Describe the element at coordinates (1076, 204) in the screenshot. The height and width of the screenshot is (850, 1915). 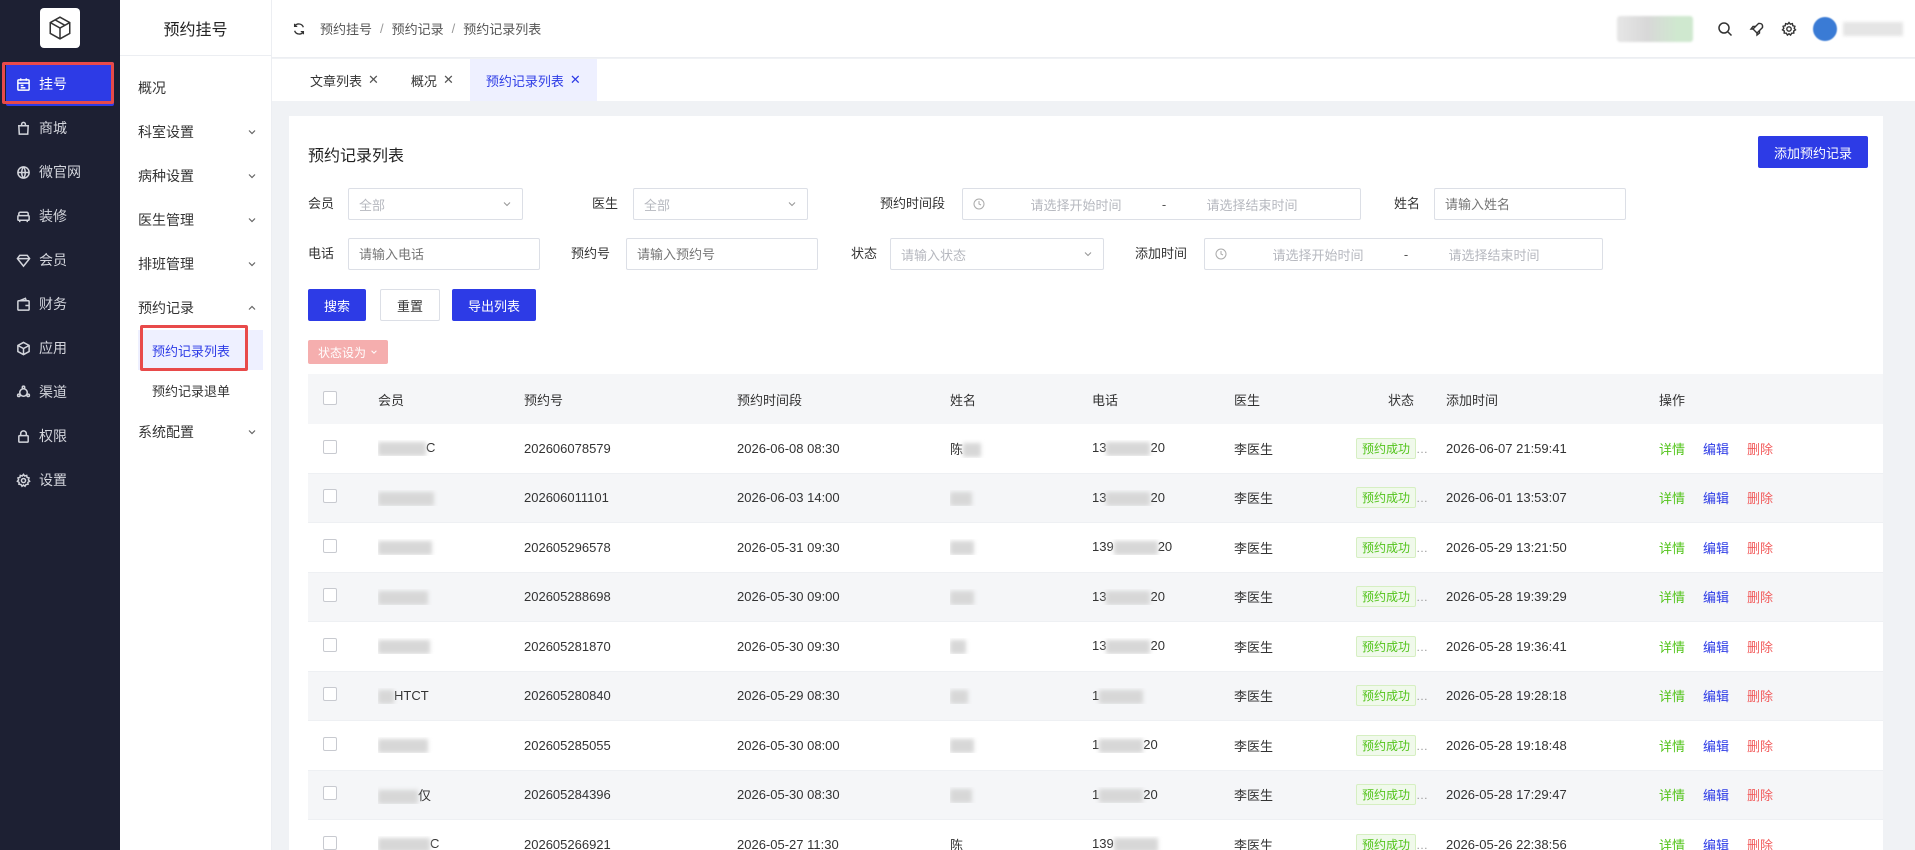
I see `period-start: 请选择开始时间` at that location.